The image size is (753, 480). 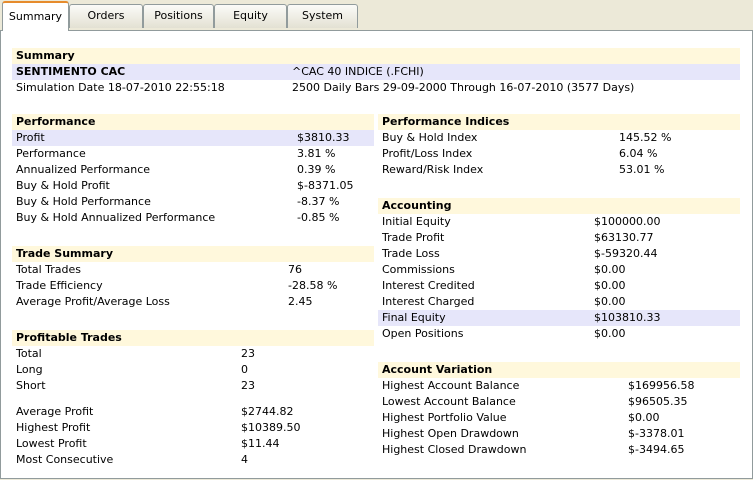 I want to click on account-variation-header: Account Variation, so click(x=559, y=370).